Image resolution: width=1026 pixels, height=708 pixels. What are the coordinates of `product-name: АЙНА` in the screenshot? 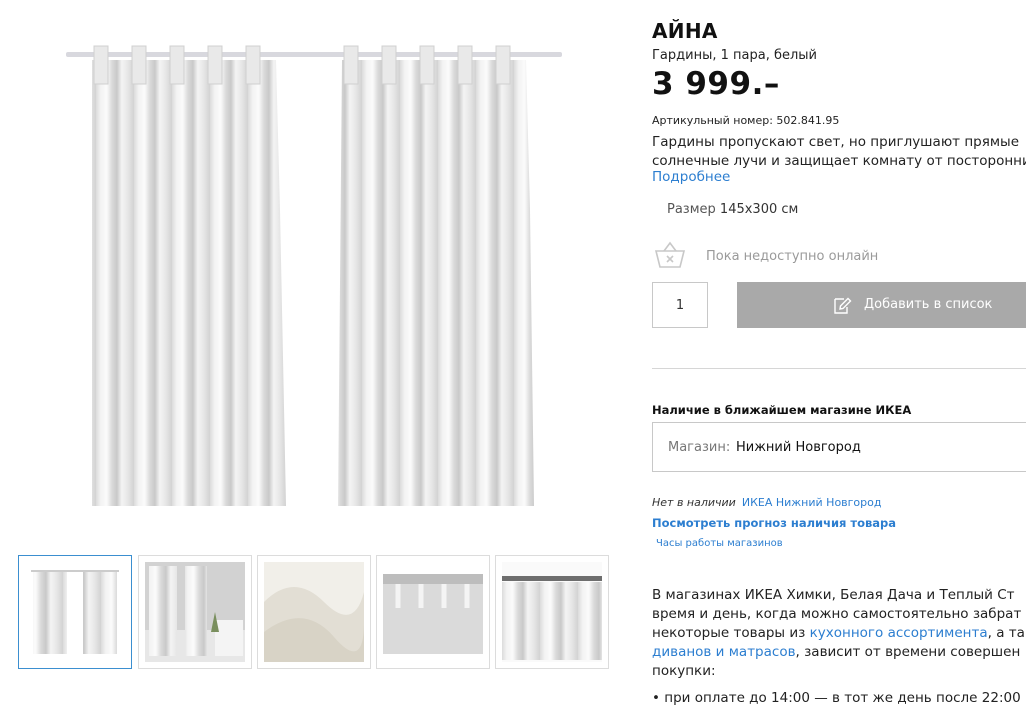 It's located at (685, 31).